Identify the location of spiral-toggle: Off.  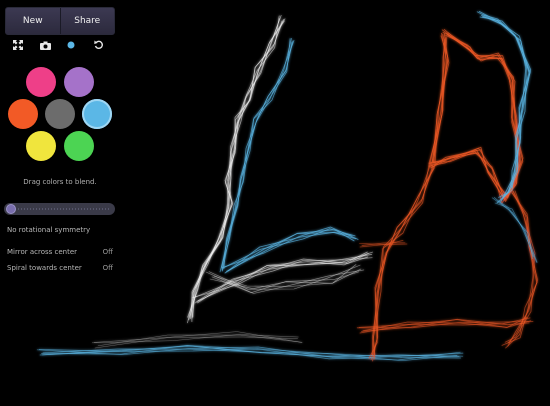
(108, 268).